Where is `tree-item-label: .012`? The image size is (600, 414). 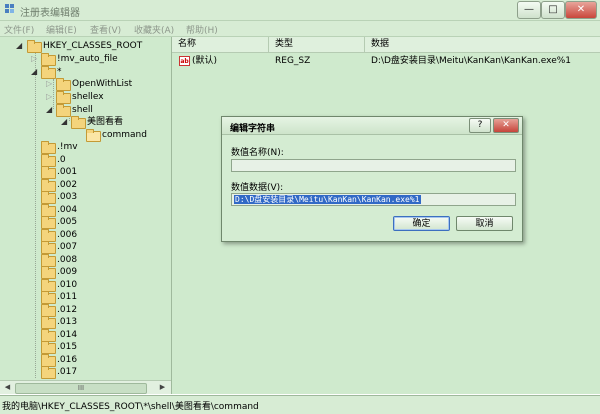 tree-item-label: .012 is located at coordinates (67, 310).